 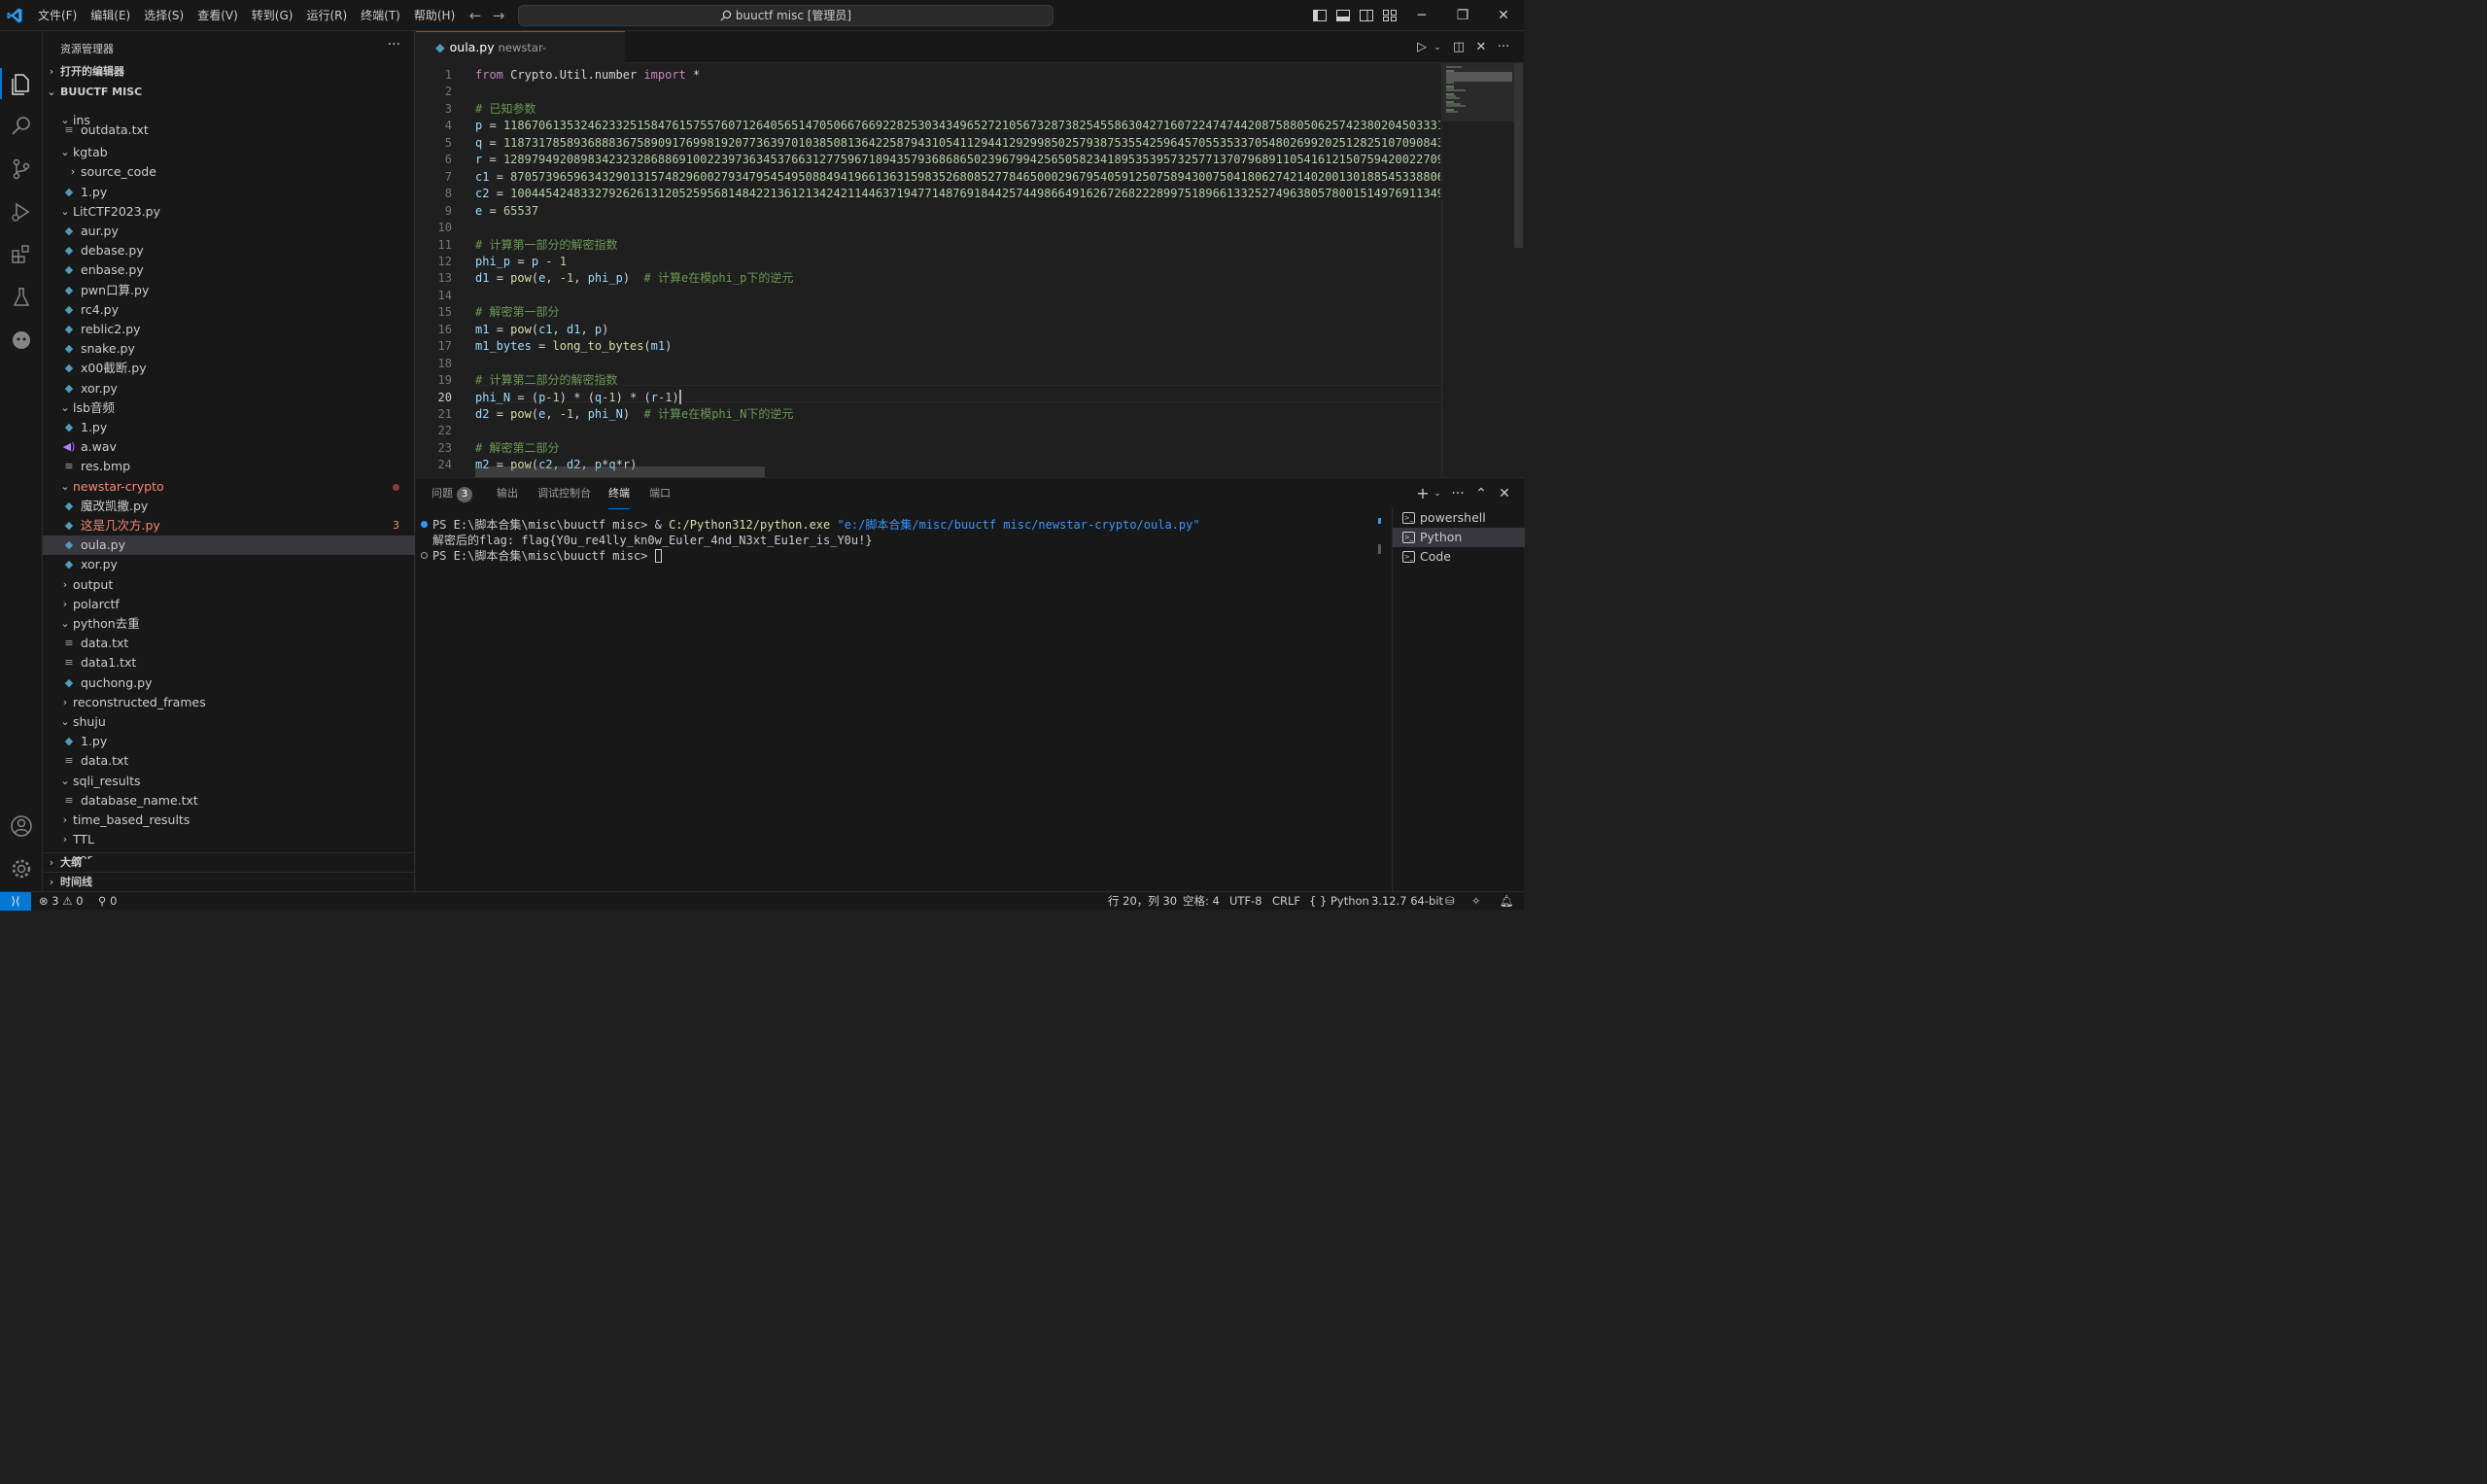 I want to click on tree-file: ◆ quchong.py, so click(x=229, y=683).